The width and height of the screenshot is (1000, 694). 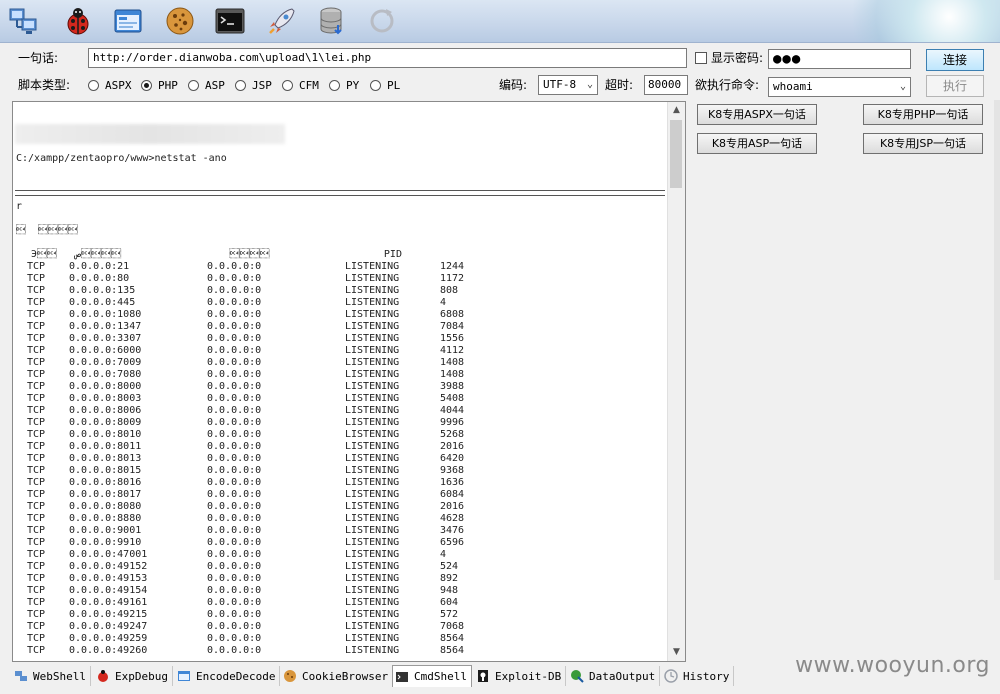 What do you see at coordinates (332, 21) in the screenshot?
I see `database-icon` at bounding box center [332, 21].